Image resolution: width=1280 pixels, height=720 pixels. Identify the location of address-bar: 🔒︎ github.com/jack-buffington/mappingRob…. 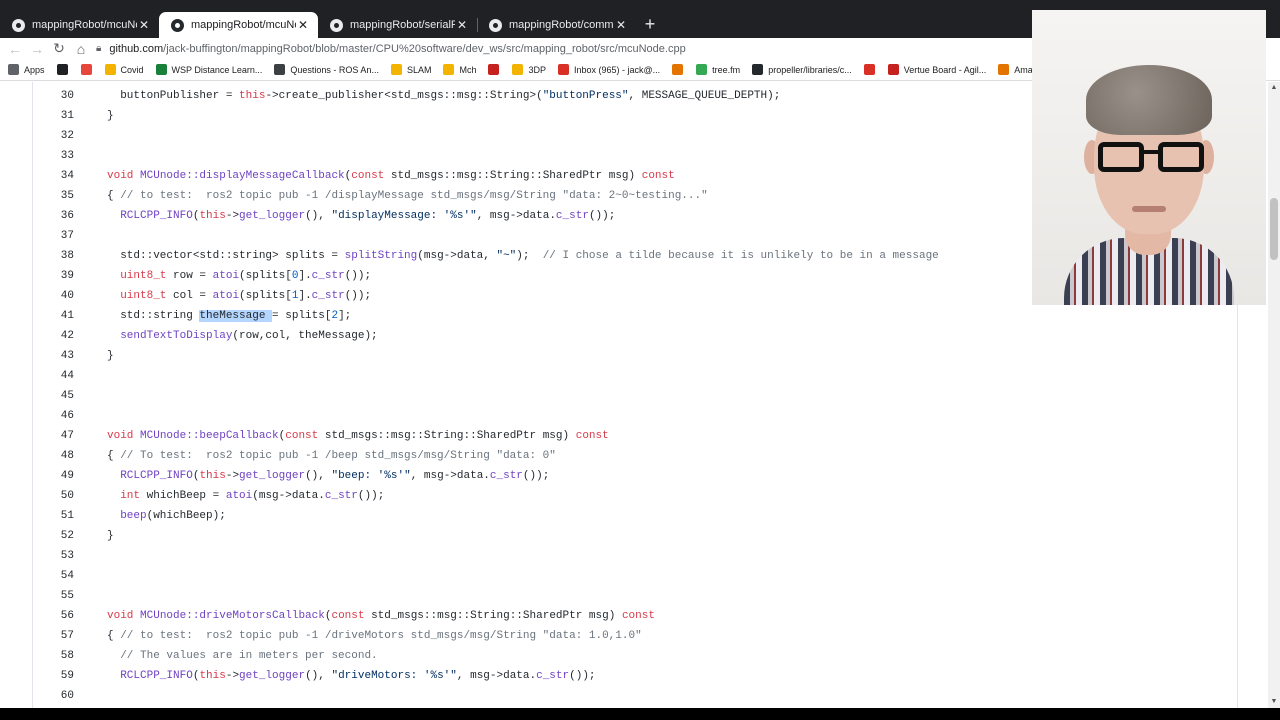
(391, 48).